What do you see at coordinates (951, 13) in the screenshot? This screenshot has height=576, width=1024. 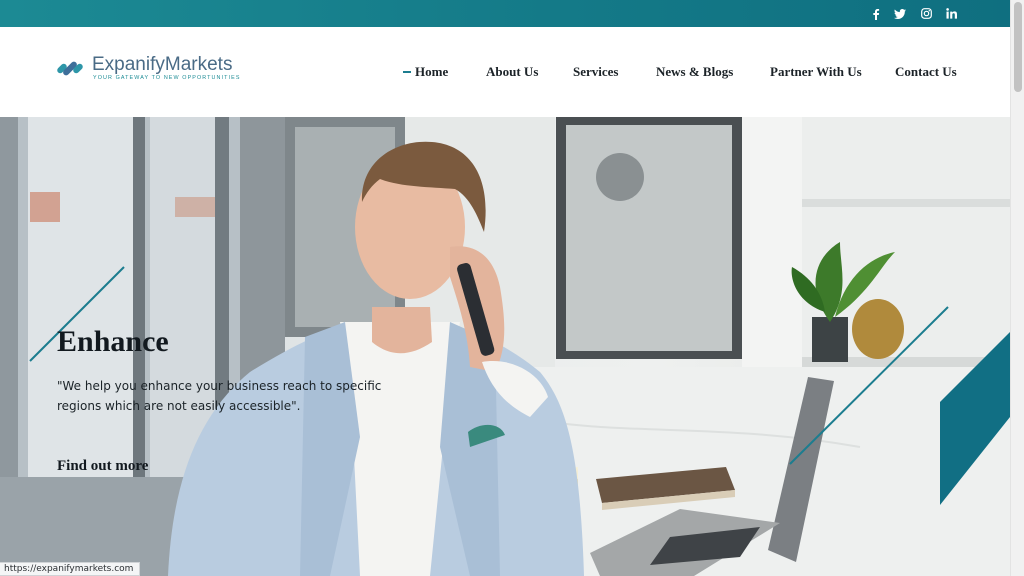 I see `linkedin-icon` at bounding box center [951, 13].